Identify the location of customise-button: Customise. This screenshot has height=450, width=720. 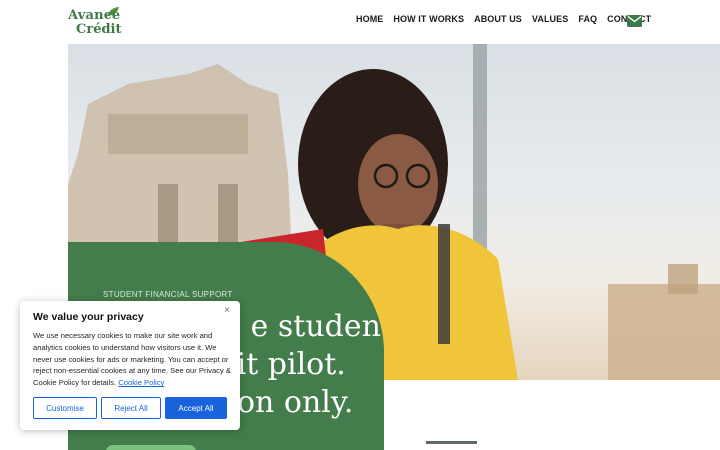
(65, 408).